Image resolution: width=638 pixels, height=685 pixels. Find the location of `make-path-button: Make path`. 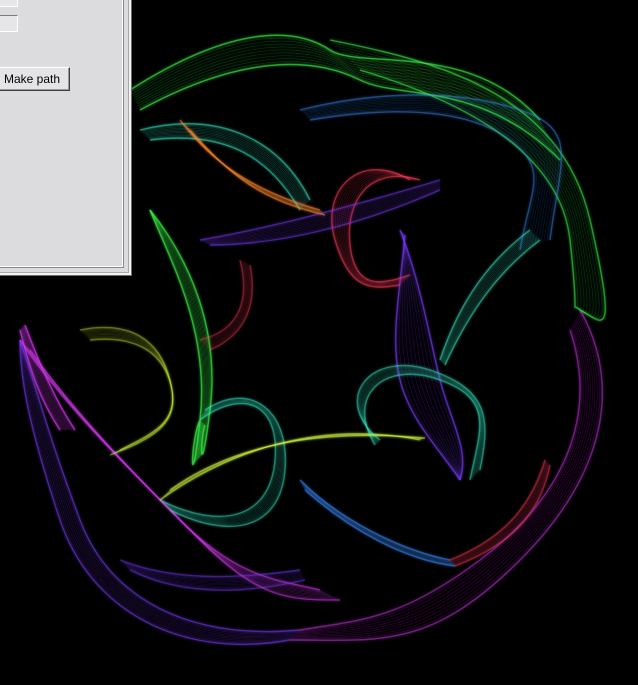

make-path-button: Make path is located at coordinates (35, 79).